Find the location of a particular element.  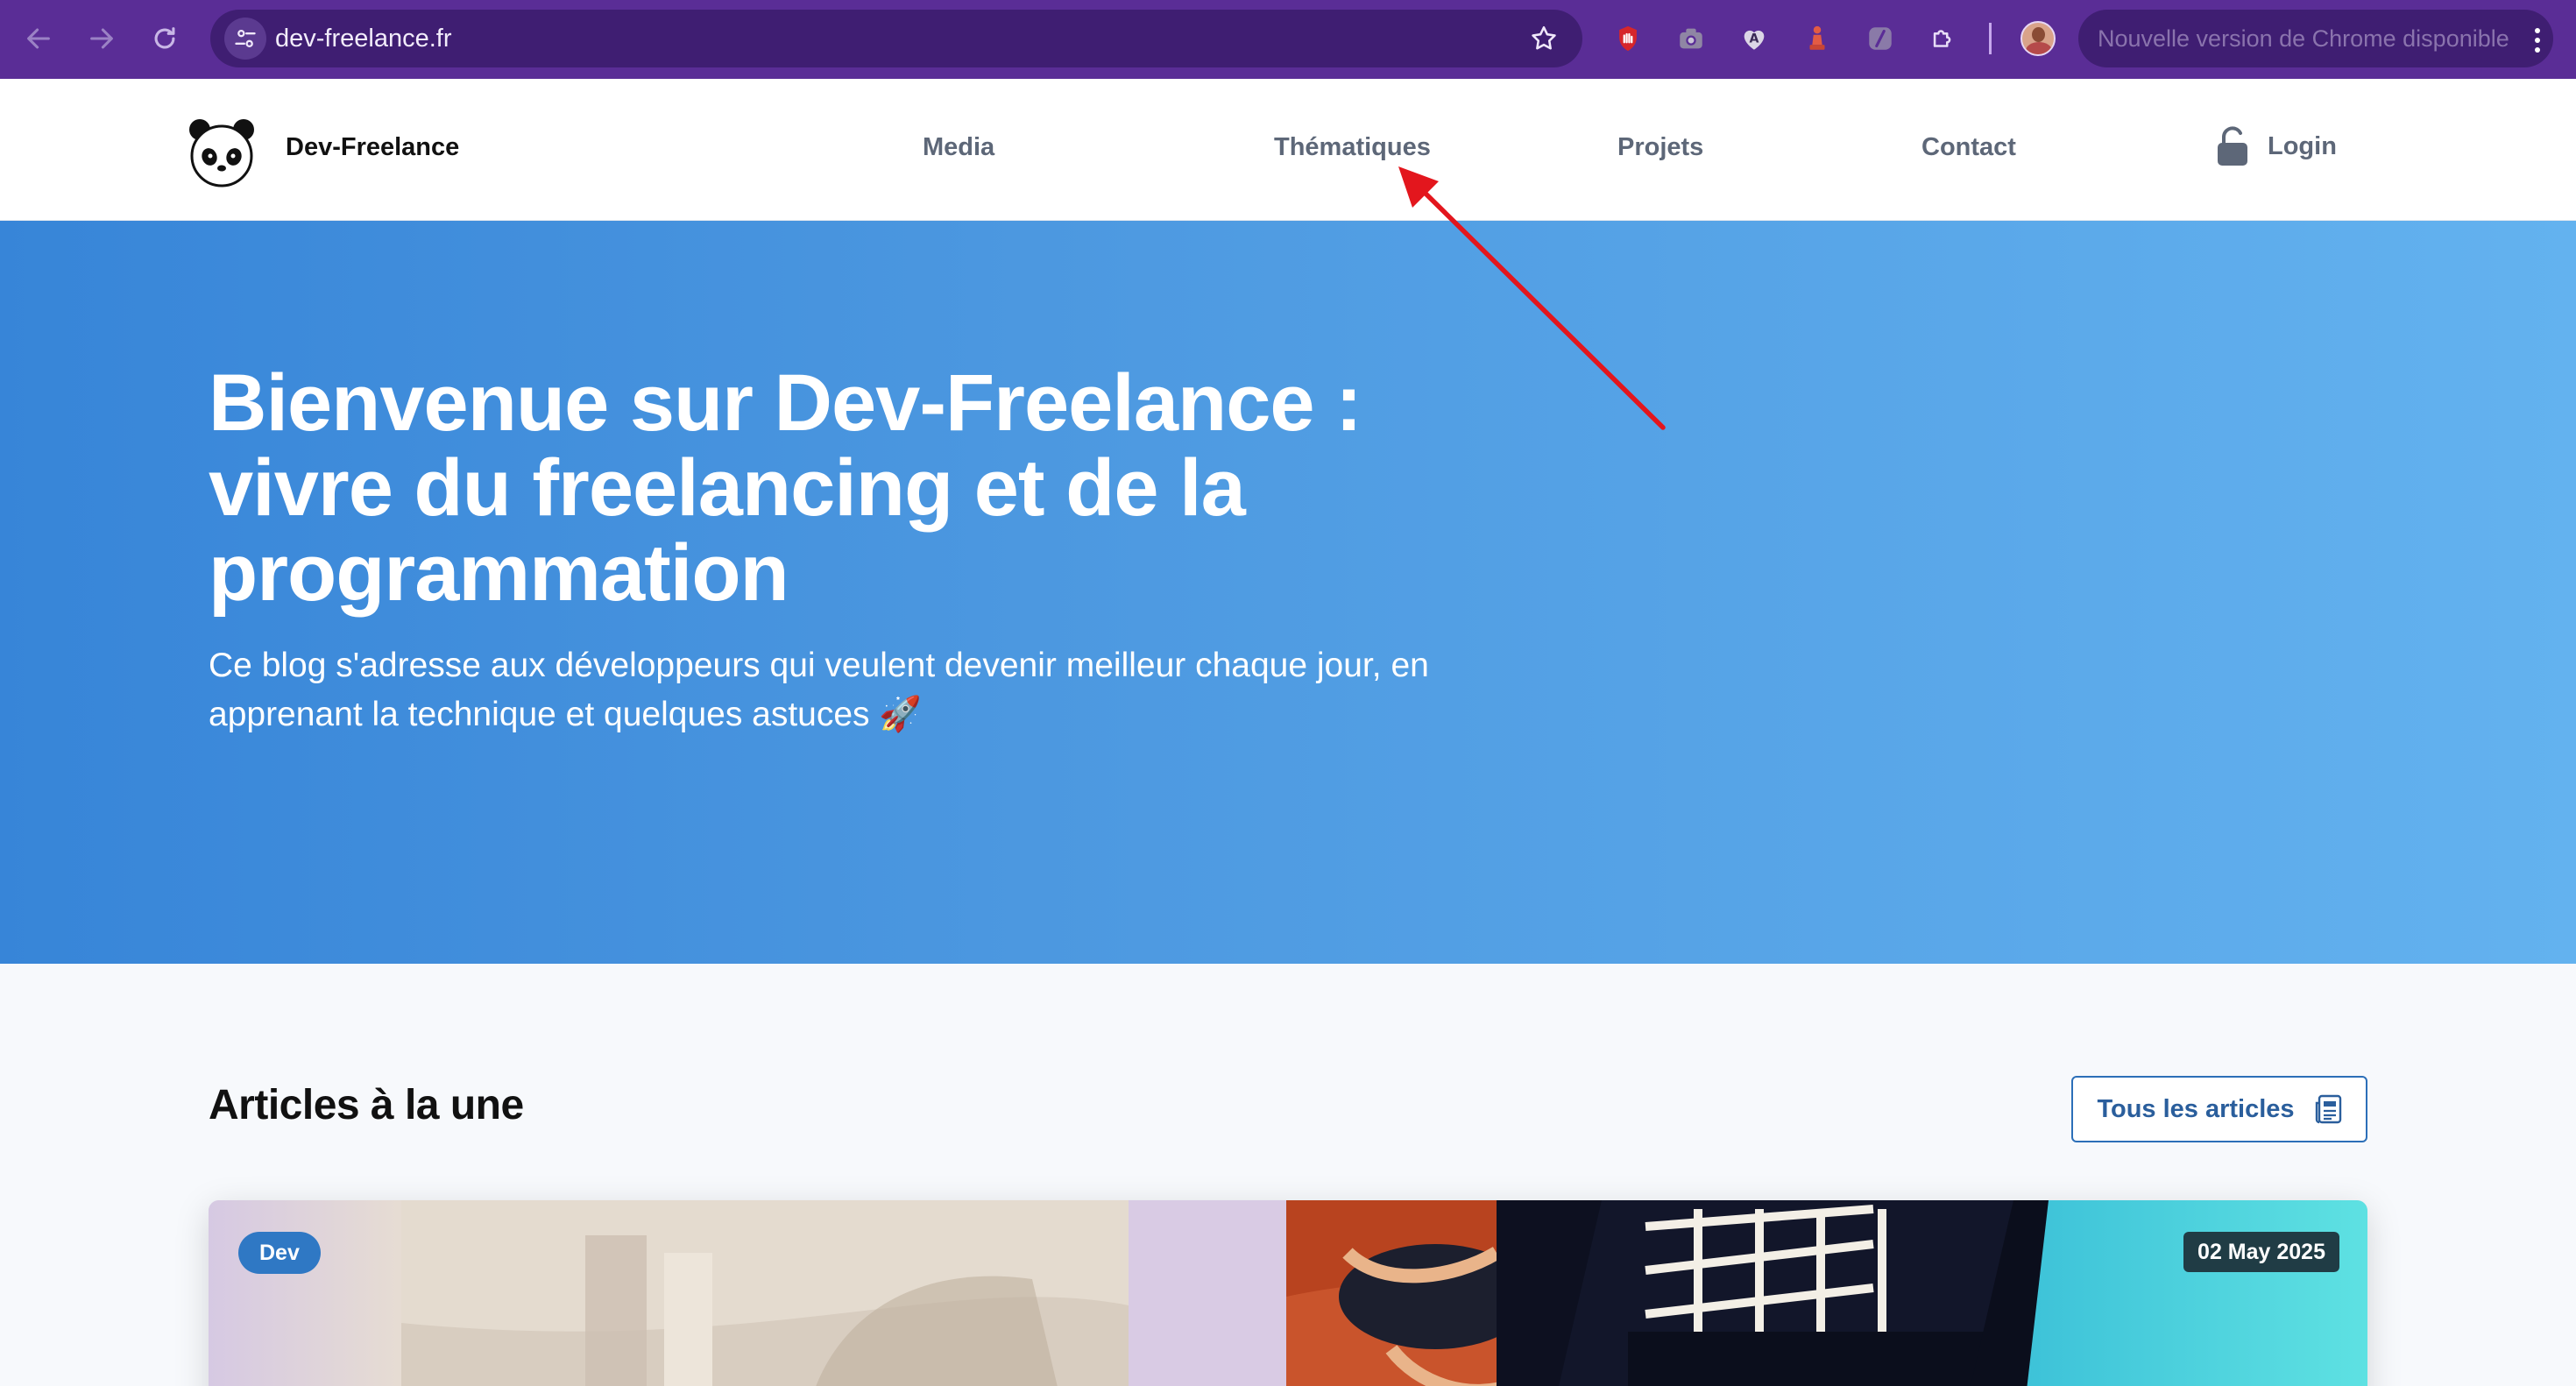

chess-piece-icon is located at coordinates (1817, 37).